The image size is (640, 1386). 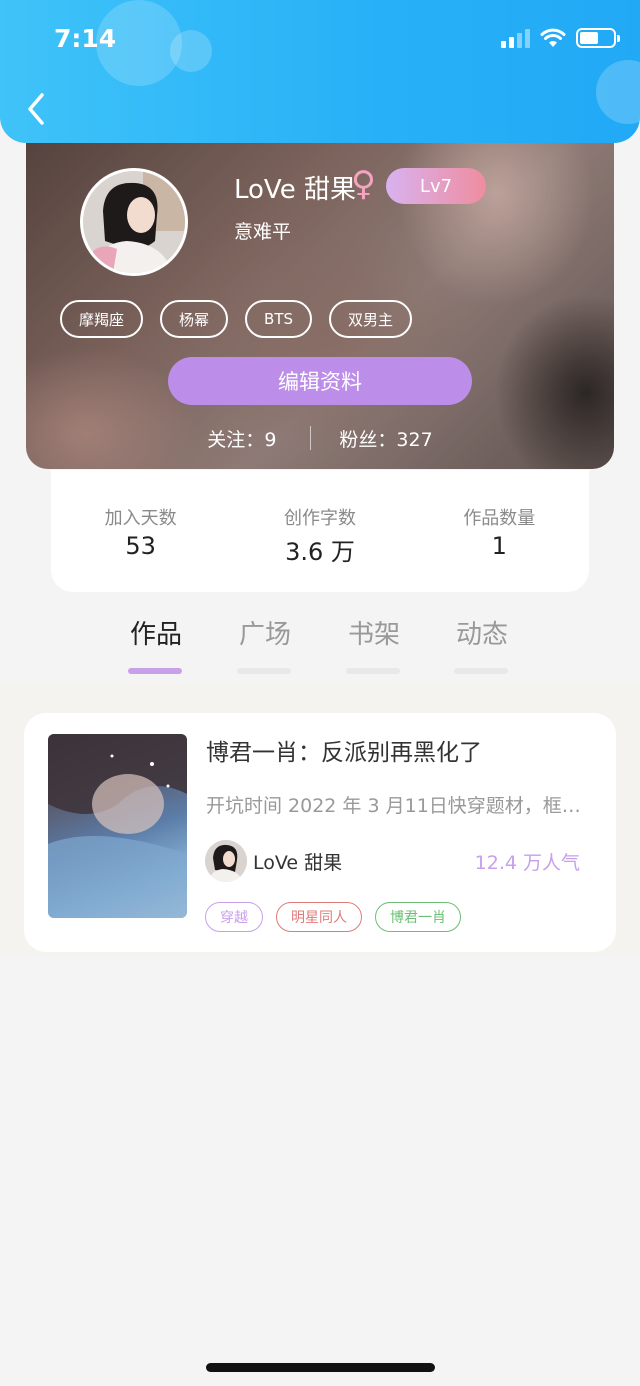 I want to click on following-count: 9, so click(x=270, y=439).